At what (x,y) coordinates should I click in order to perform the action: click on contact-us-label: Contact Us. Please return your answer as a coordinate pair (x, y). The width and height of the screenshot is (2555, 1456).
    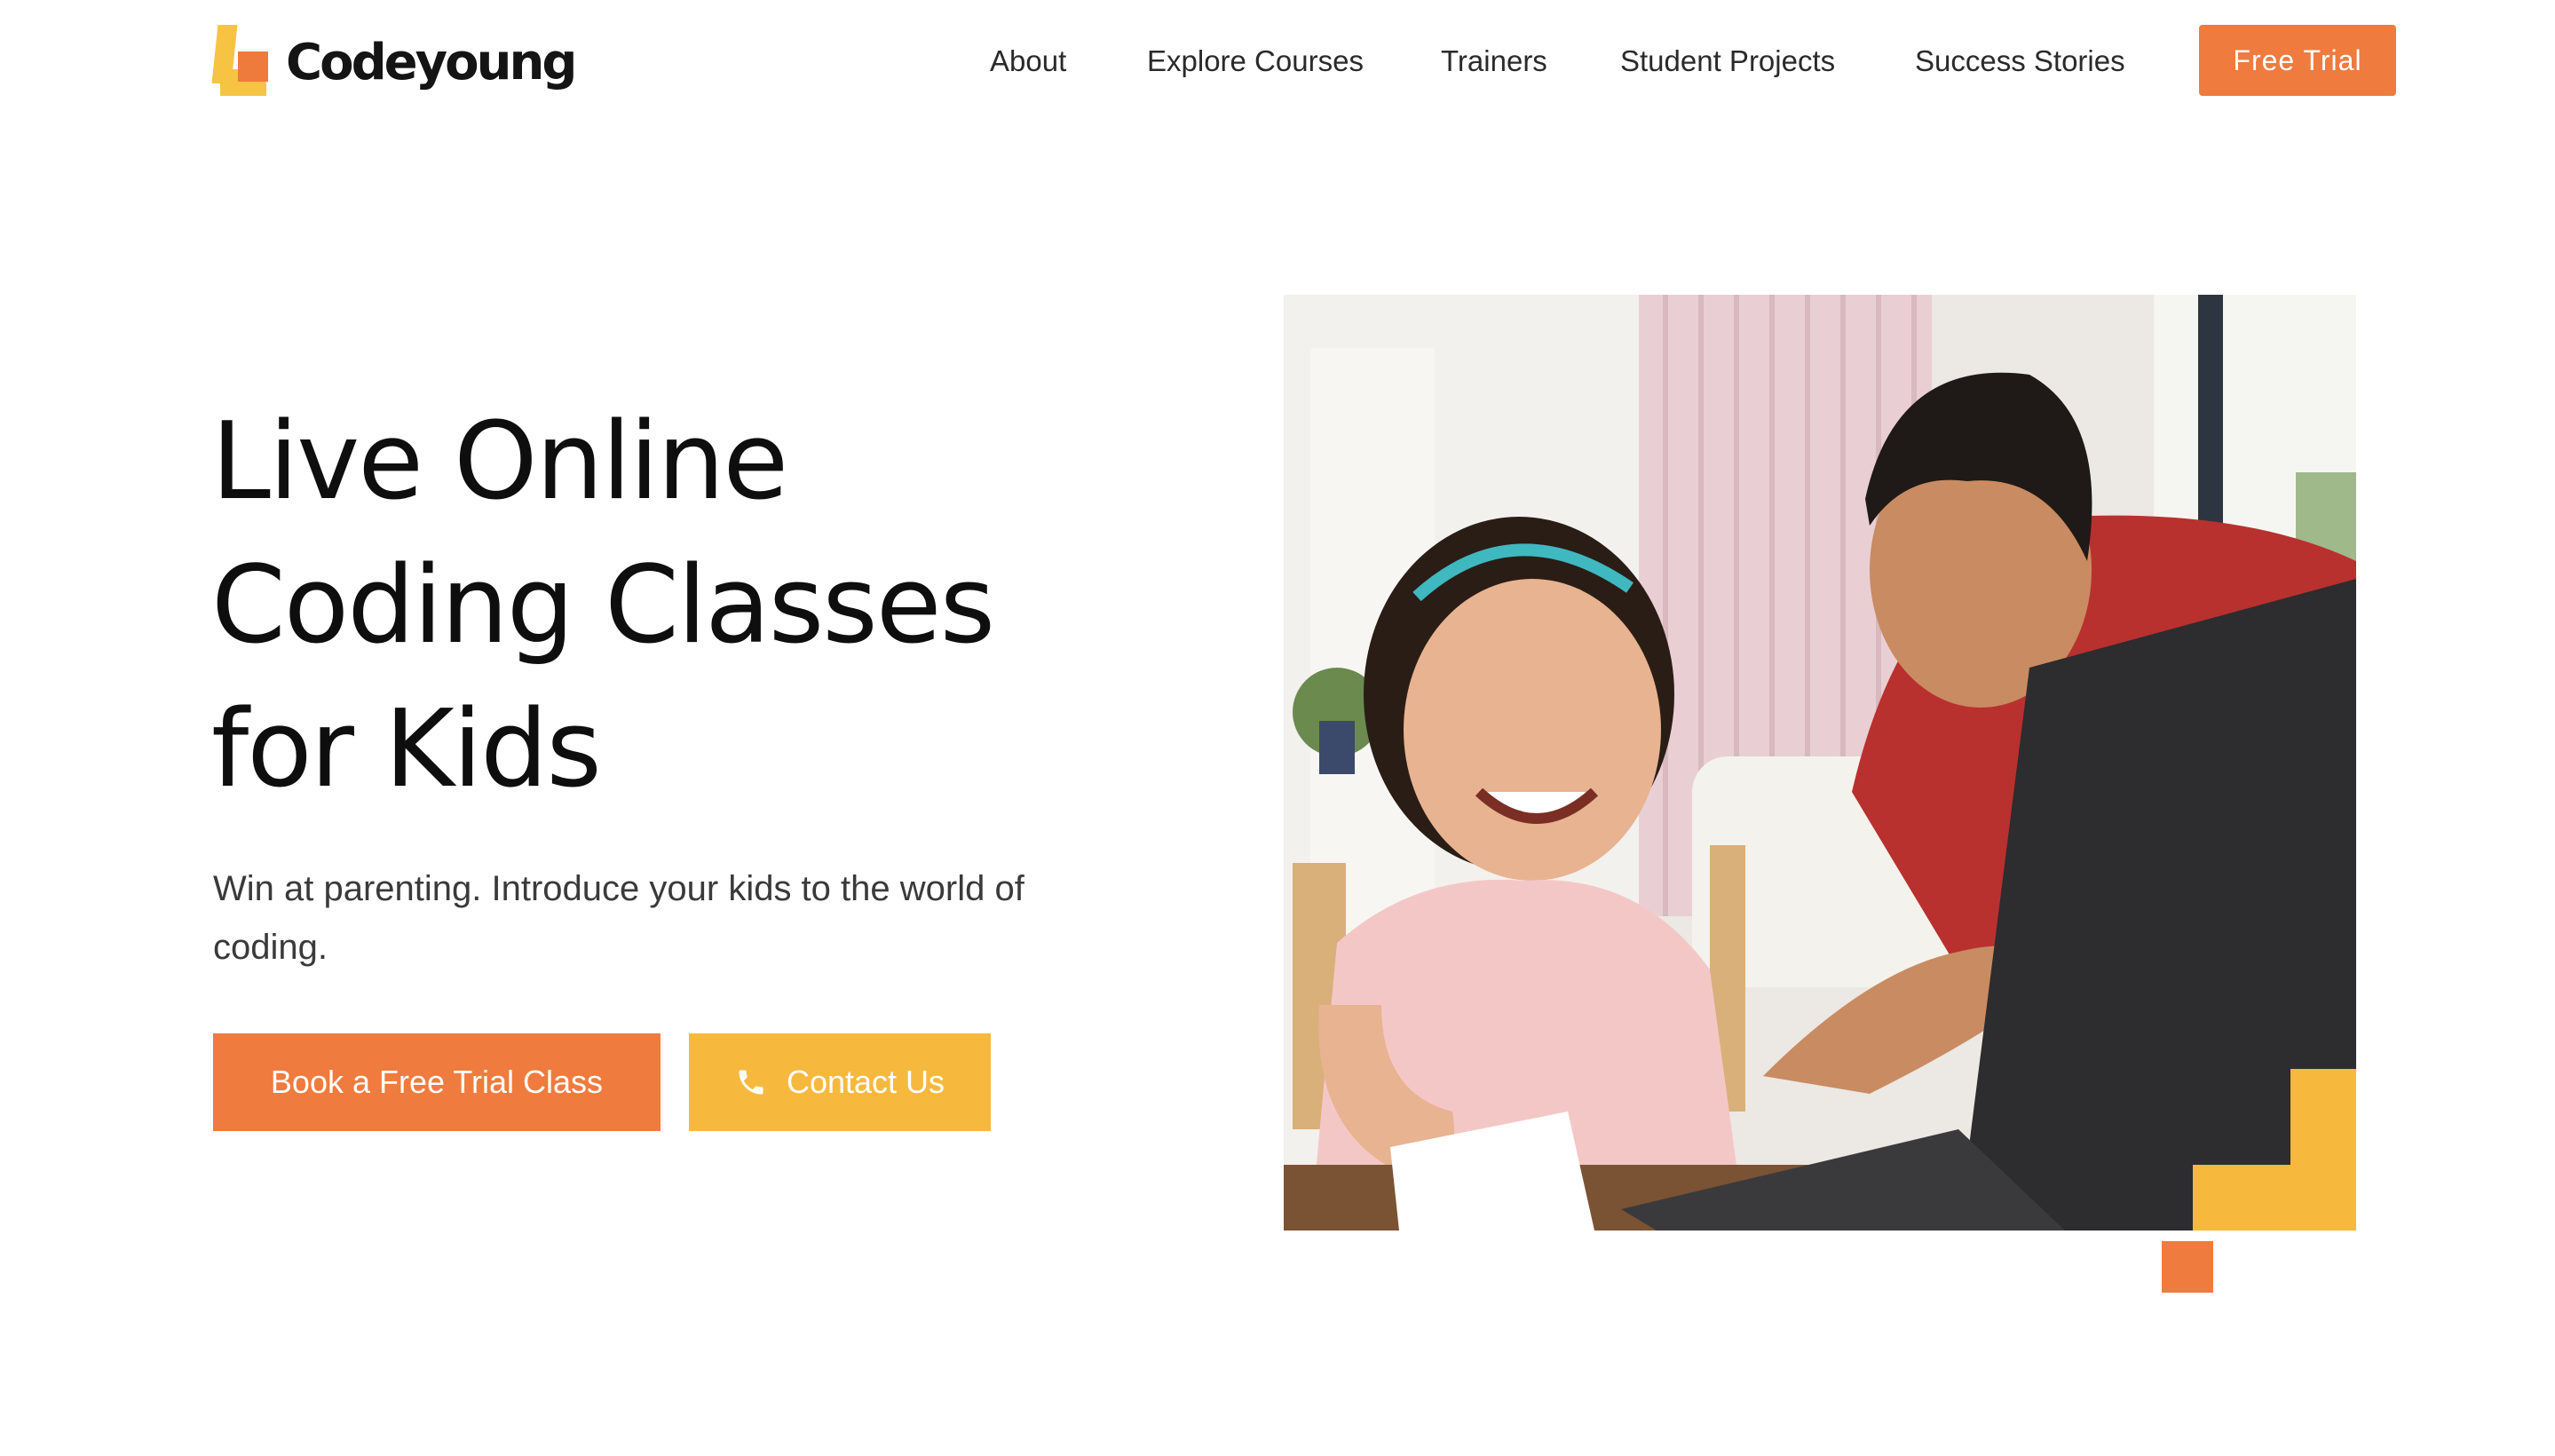
    Looking at the image, I should click on (865, 1082).